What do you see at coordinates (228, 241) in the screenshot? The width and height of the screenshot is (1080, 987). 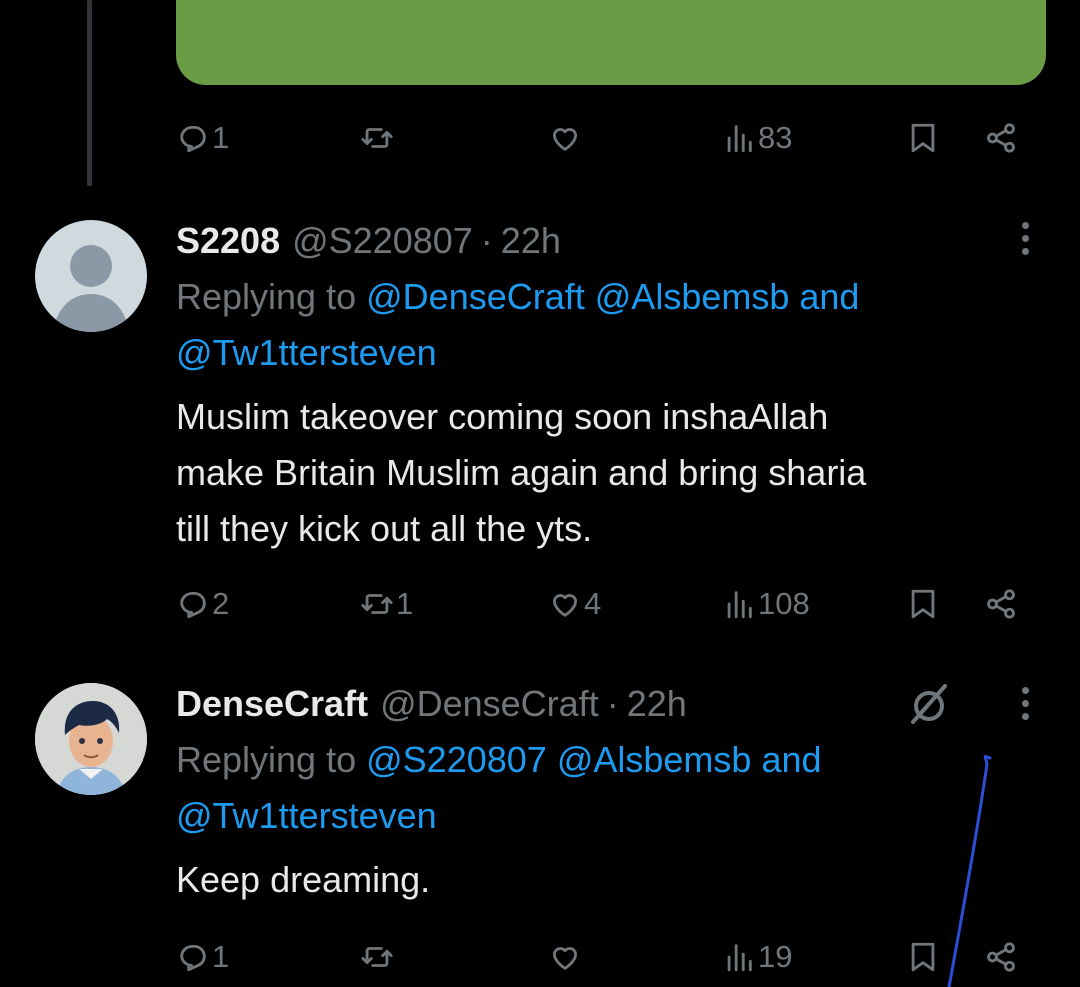 I see `display-name: S2208` at bounding box center [228, 241].